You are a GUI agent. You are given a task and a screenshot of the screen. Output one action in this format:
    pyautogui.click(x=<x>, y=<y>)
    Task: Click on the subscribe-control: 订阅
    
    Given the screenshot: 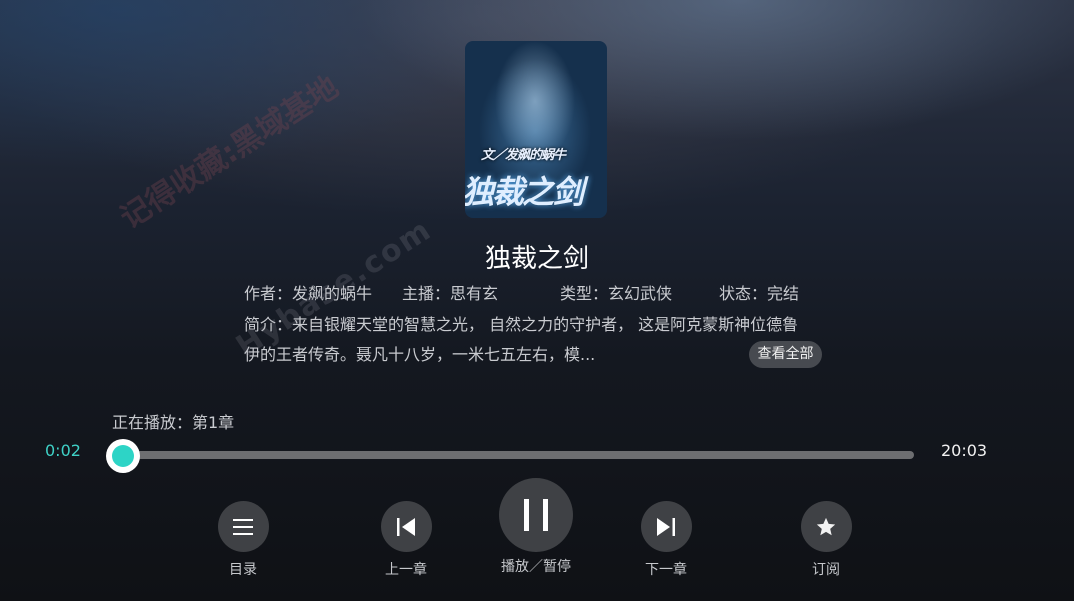 What is the action you would take?
    pyautogui.click(x=826, y=540)
    